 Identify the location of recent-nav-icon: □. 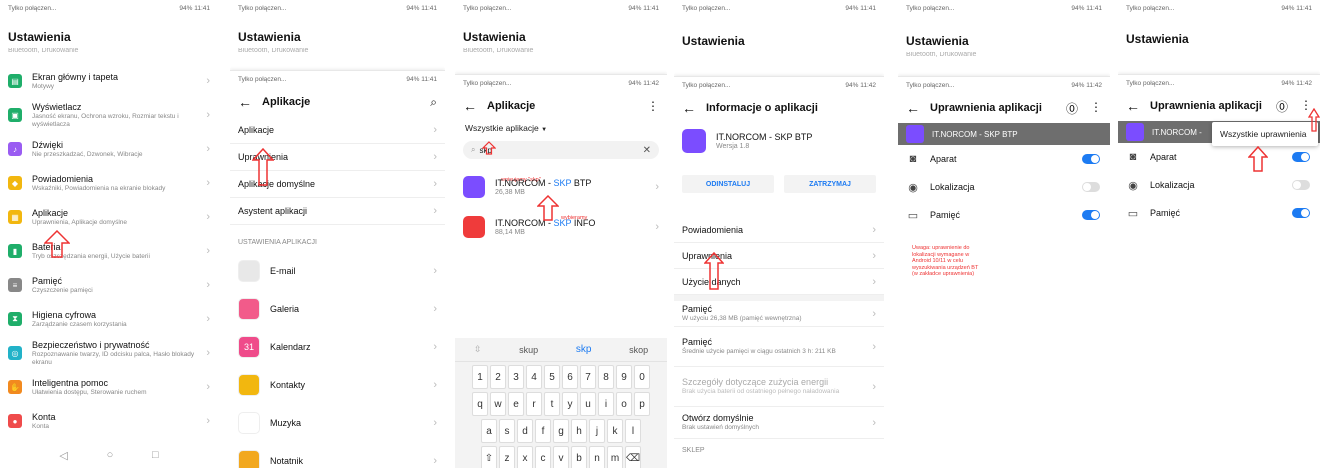
(155, 455).